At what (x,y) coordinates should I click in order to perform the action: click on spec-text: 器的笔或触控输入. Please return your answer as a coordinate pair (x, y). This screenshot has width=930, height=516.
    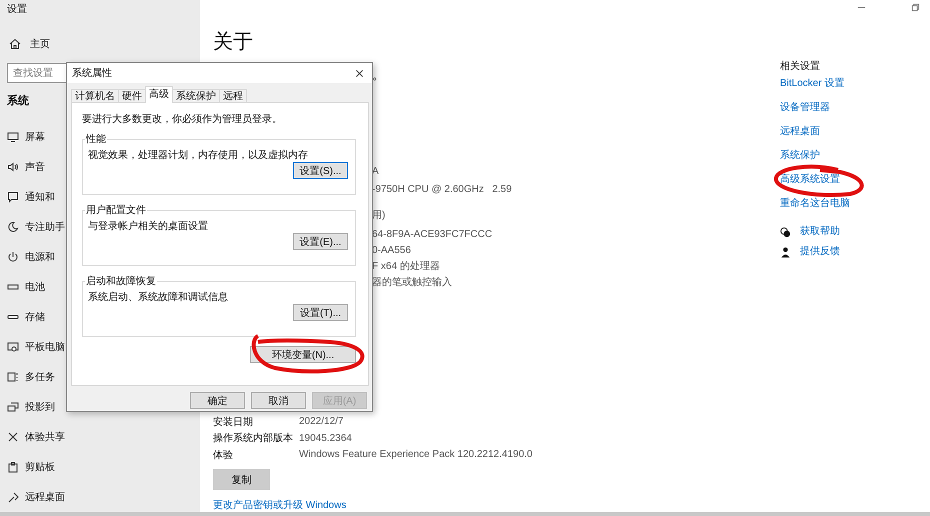
    Looking at the image, I should click on (412, 283).